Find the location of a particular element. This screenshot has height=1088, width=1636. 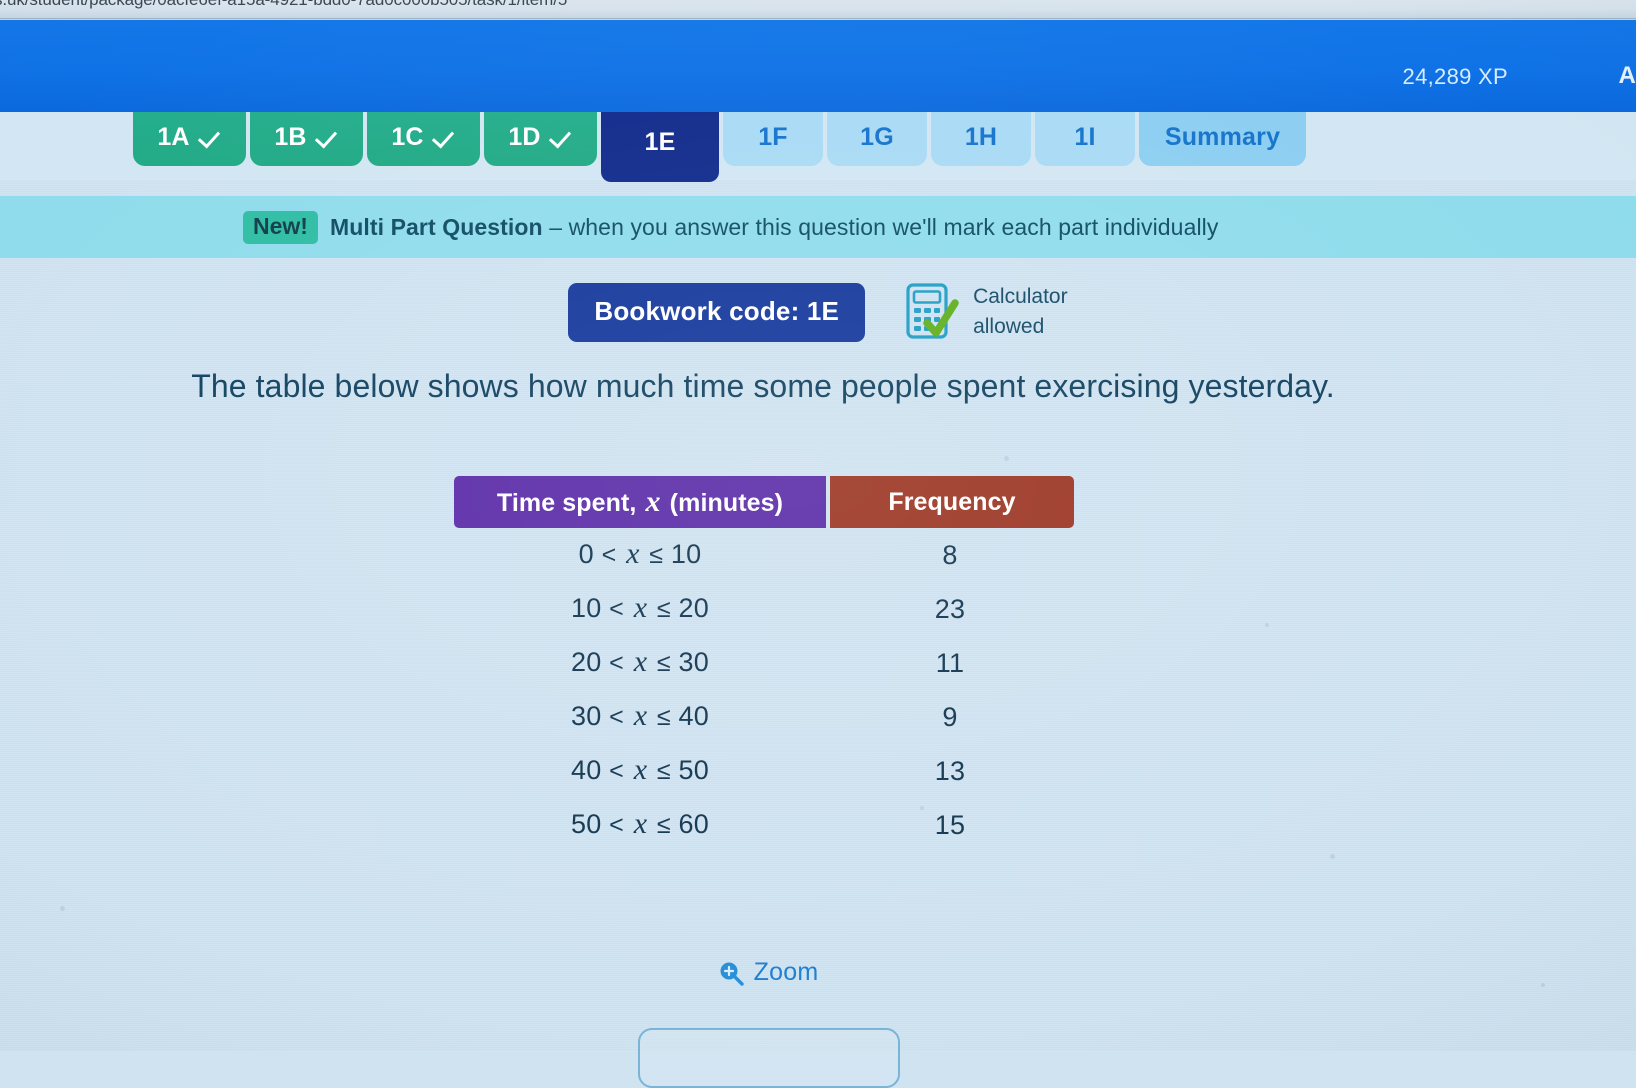

cell-class-interval: 40 < x ≤ 50 is located at coordinates (640, 771).